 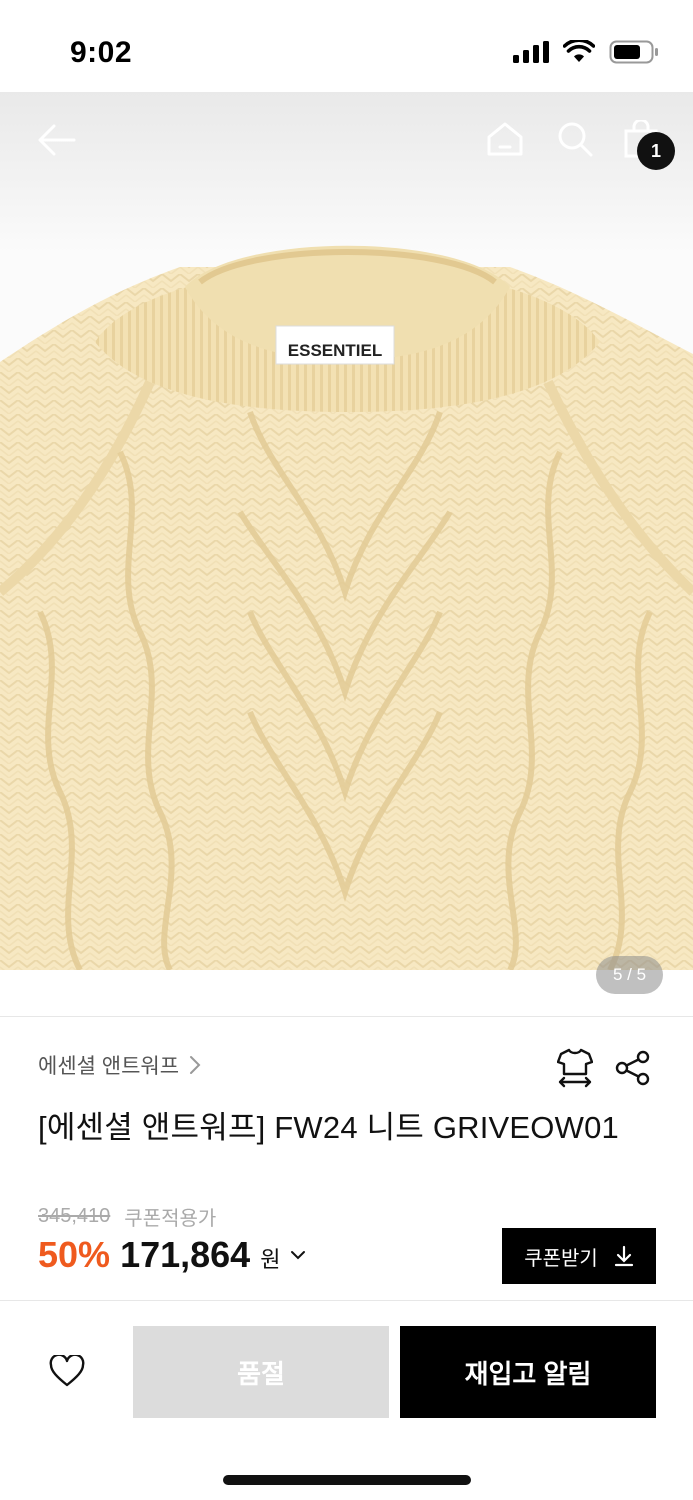 I want to click on home-button, so click(x=505, y=139).